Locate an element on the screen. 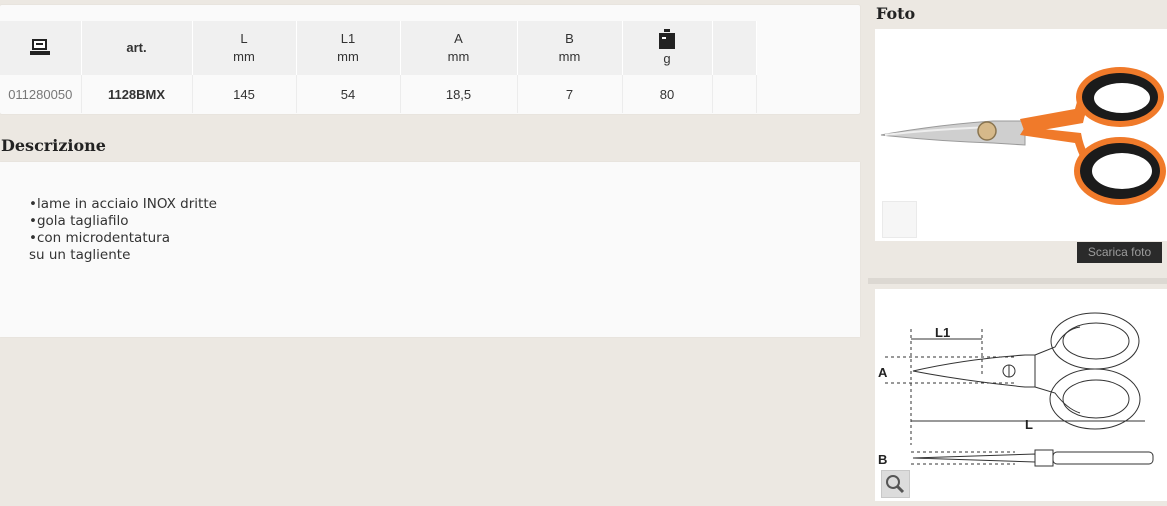 The width and height of the screenshot is (1167, 506). zoom-button is located at coordinates (895, 484).